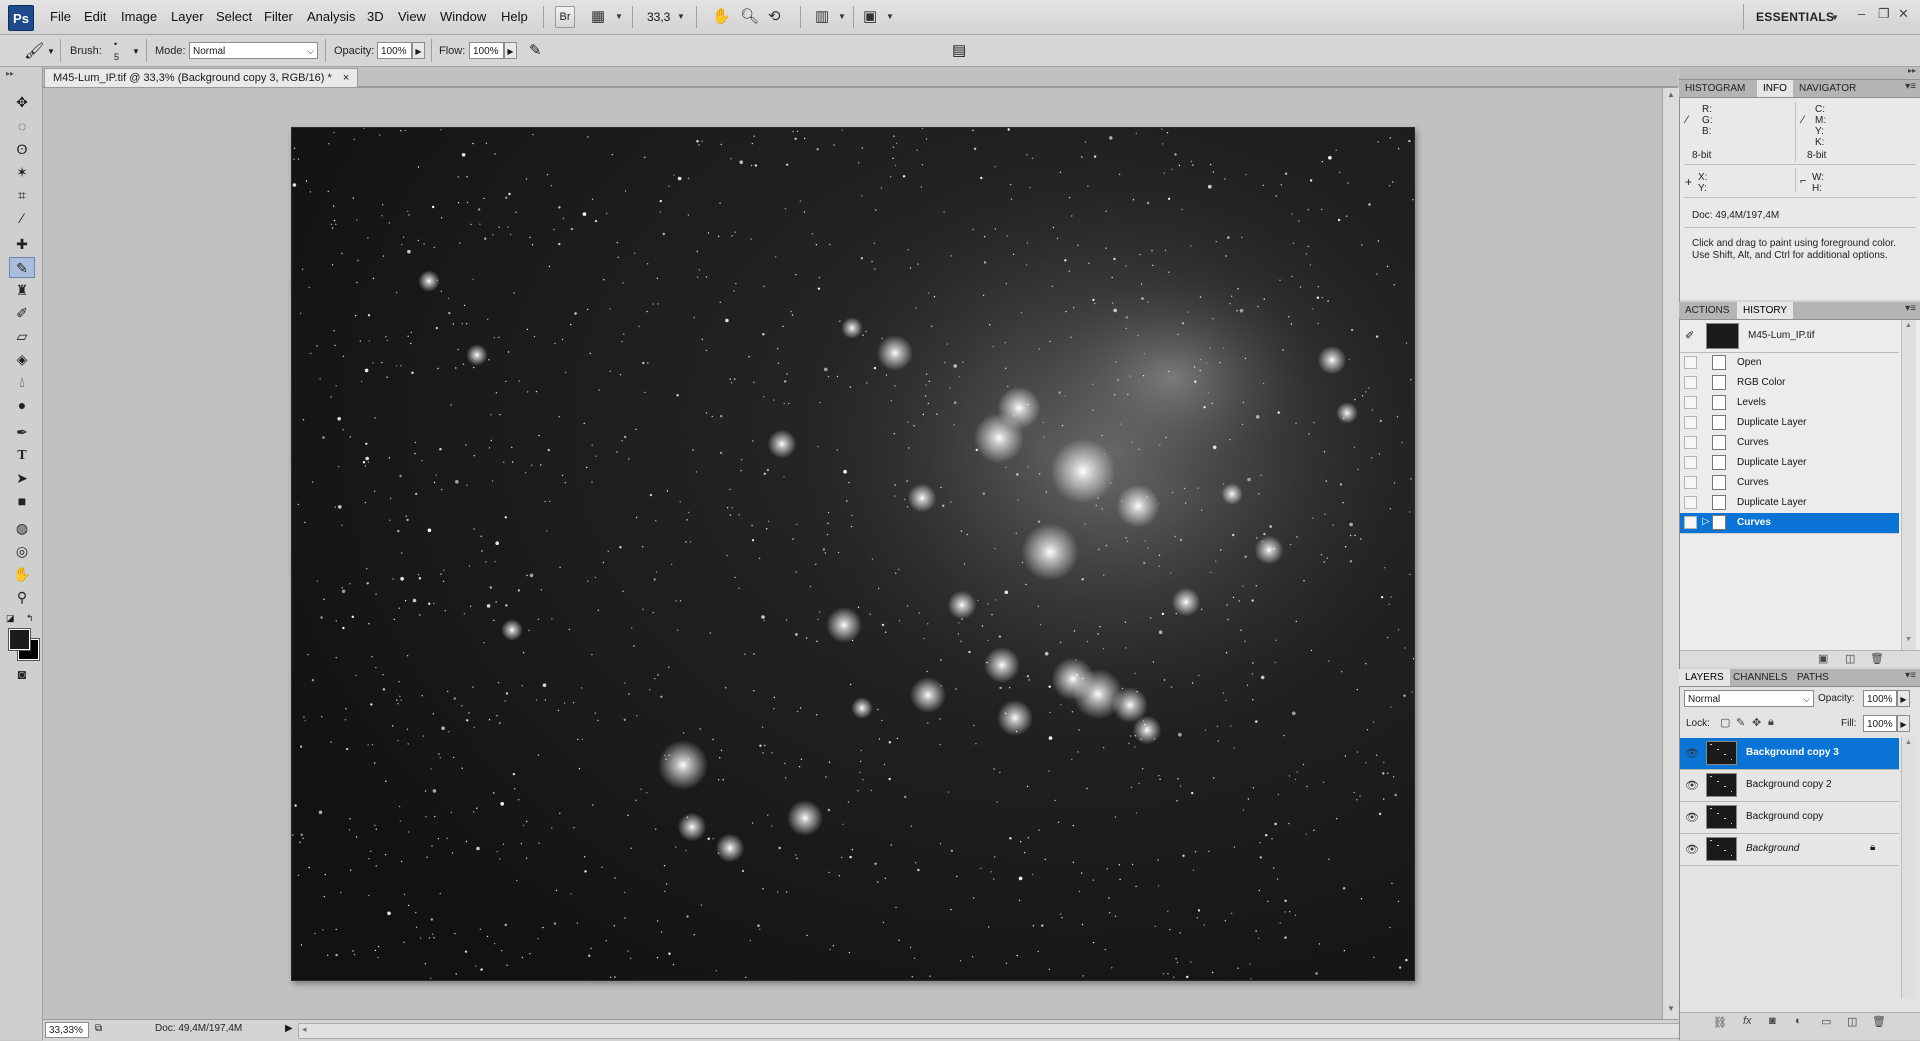  I want to click on opacity-slider-arrow-icon: ▶, so click(418, 50).